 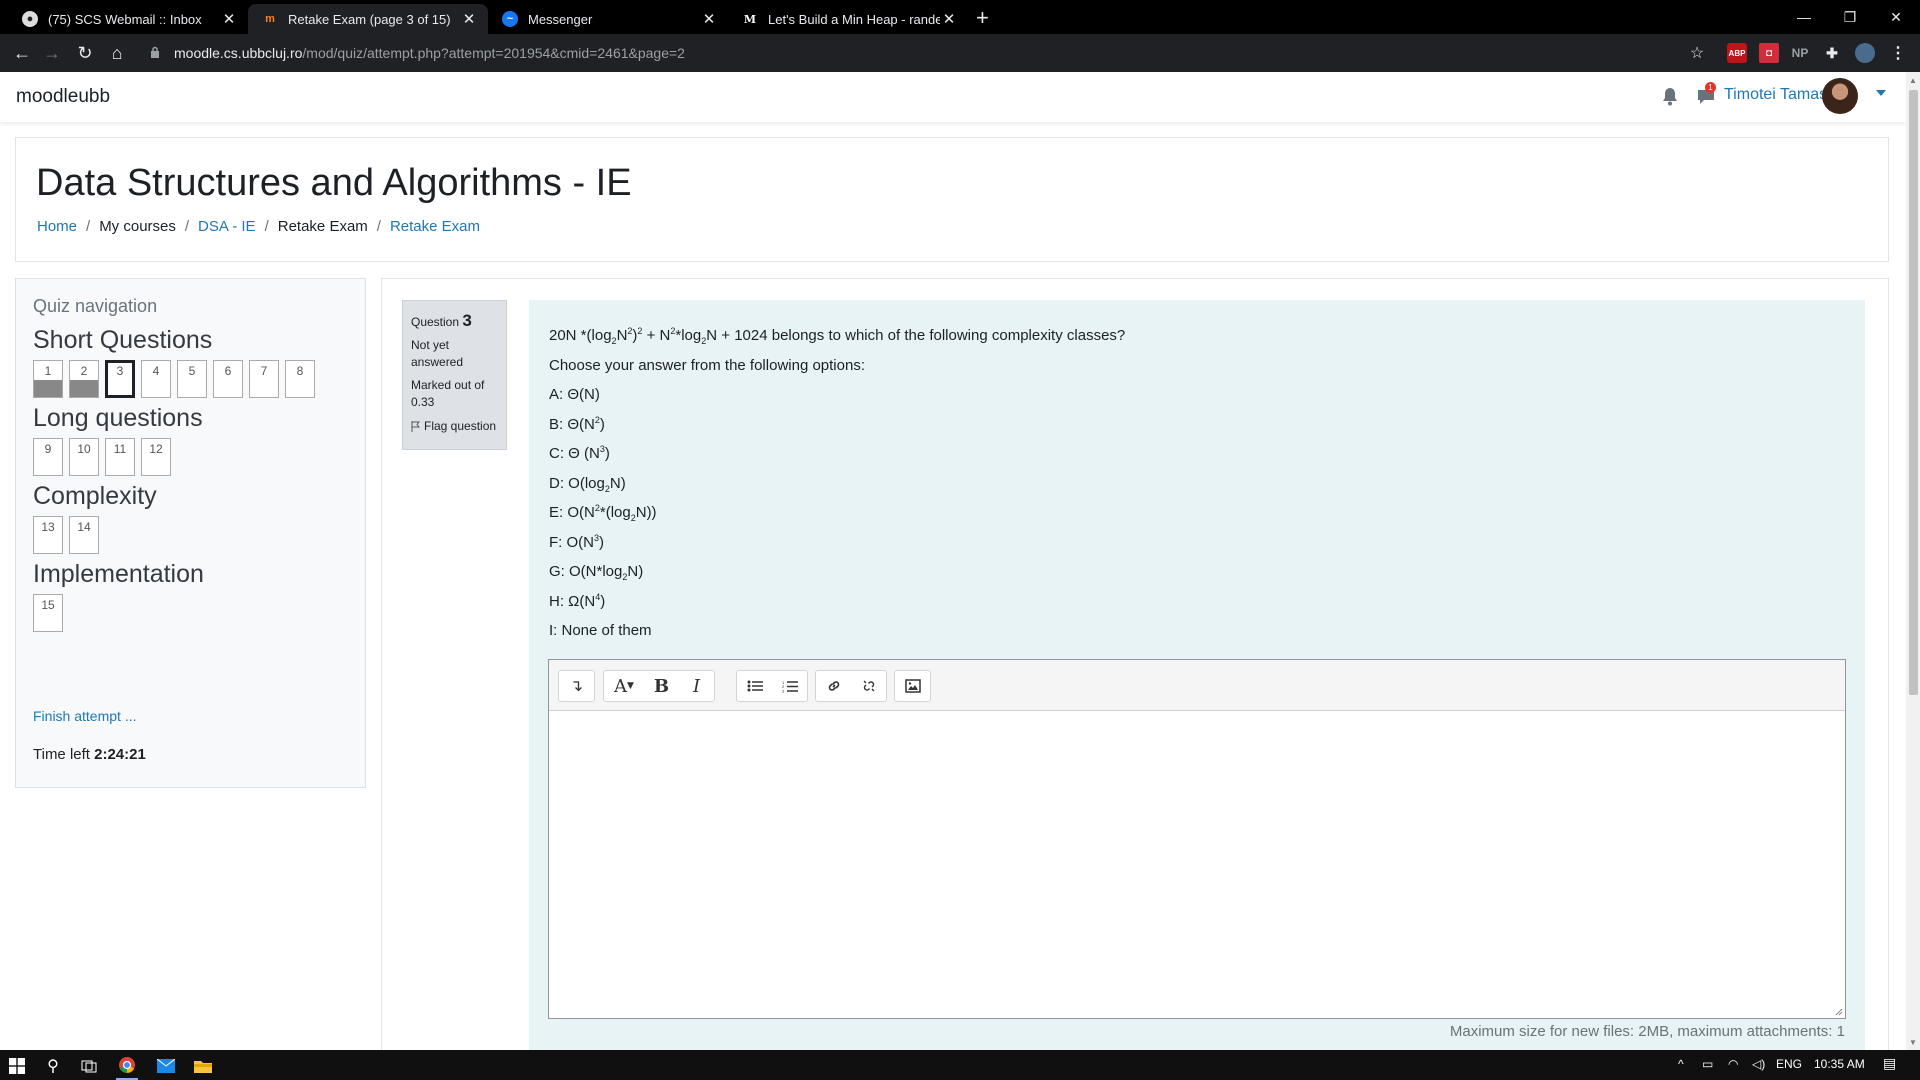 I want to click on battery-icon: ▭, so click(x=1707, y=1064).